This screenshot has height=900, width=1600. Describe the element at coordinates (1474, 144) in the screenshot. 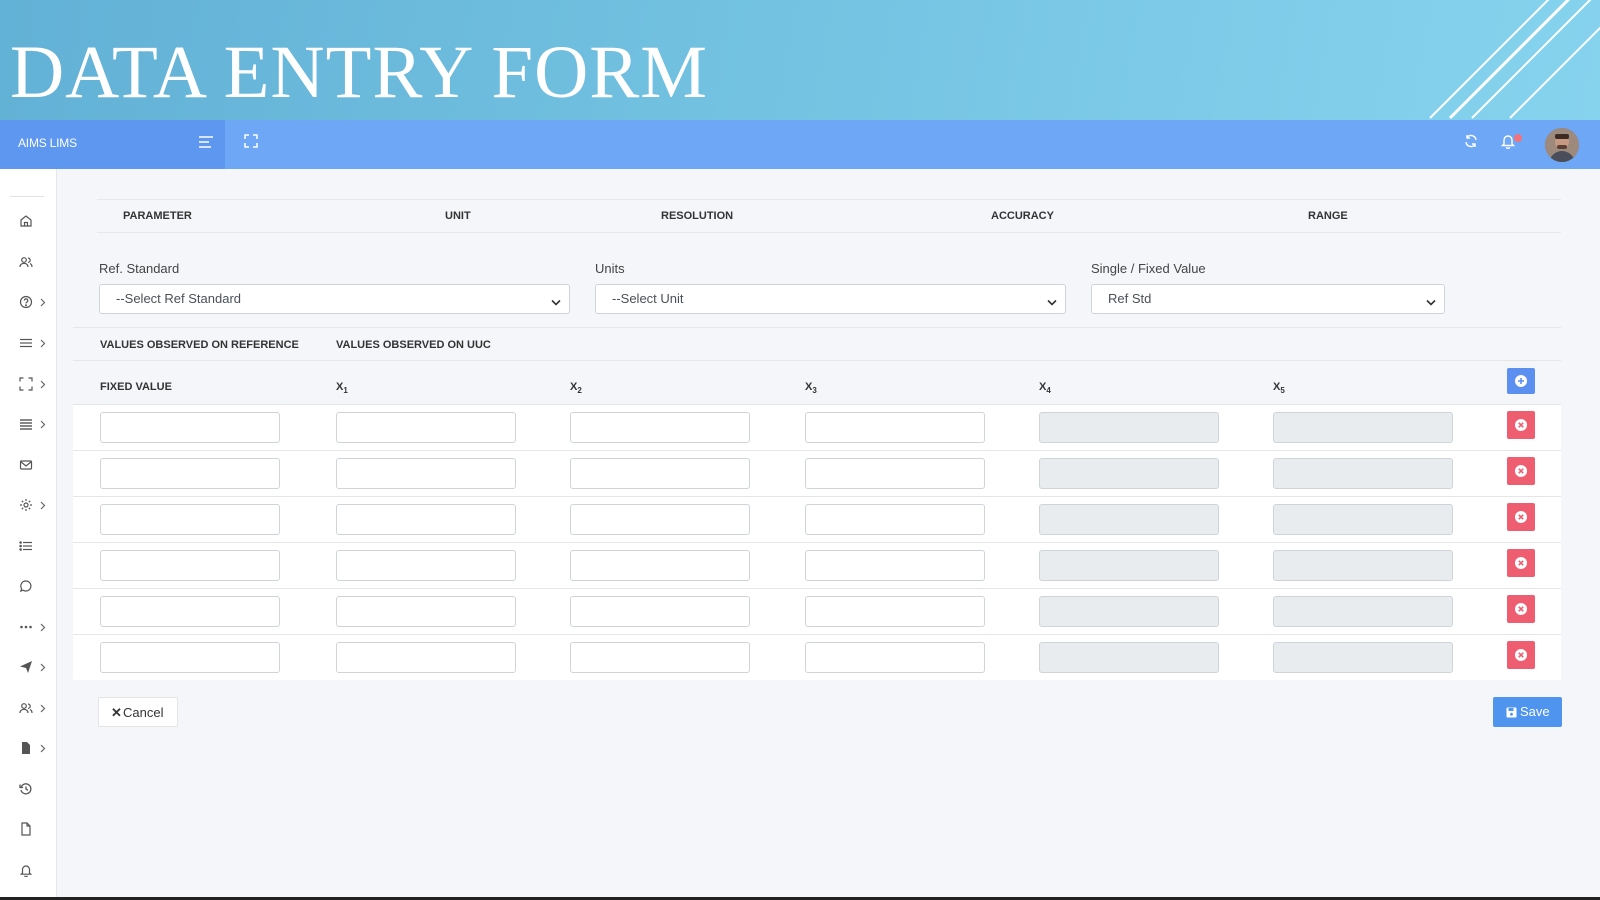

I see `refresh-icon` at that location.